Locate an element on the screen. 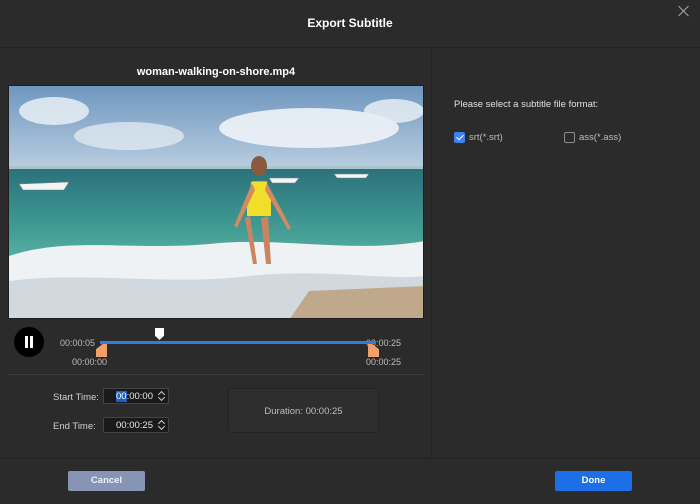  duration-text: Duration: 00:00:25 is located at coordinates (303, 411).